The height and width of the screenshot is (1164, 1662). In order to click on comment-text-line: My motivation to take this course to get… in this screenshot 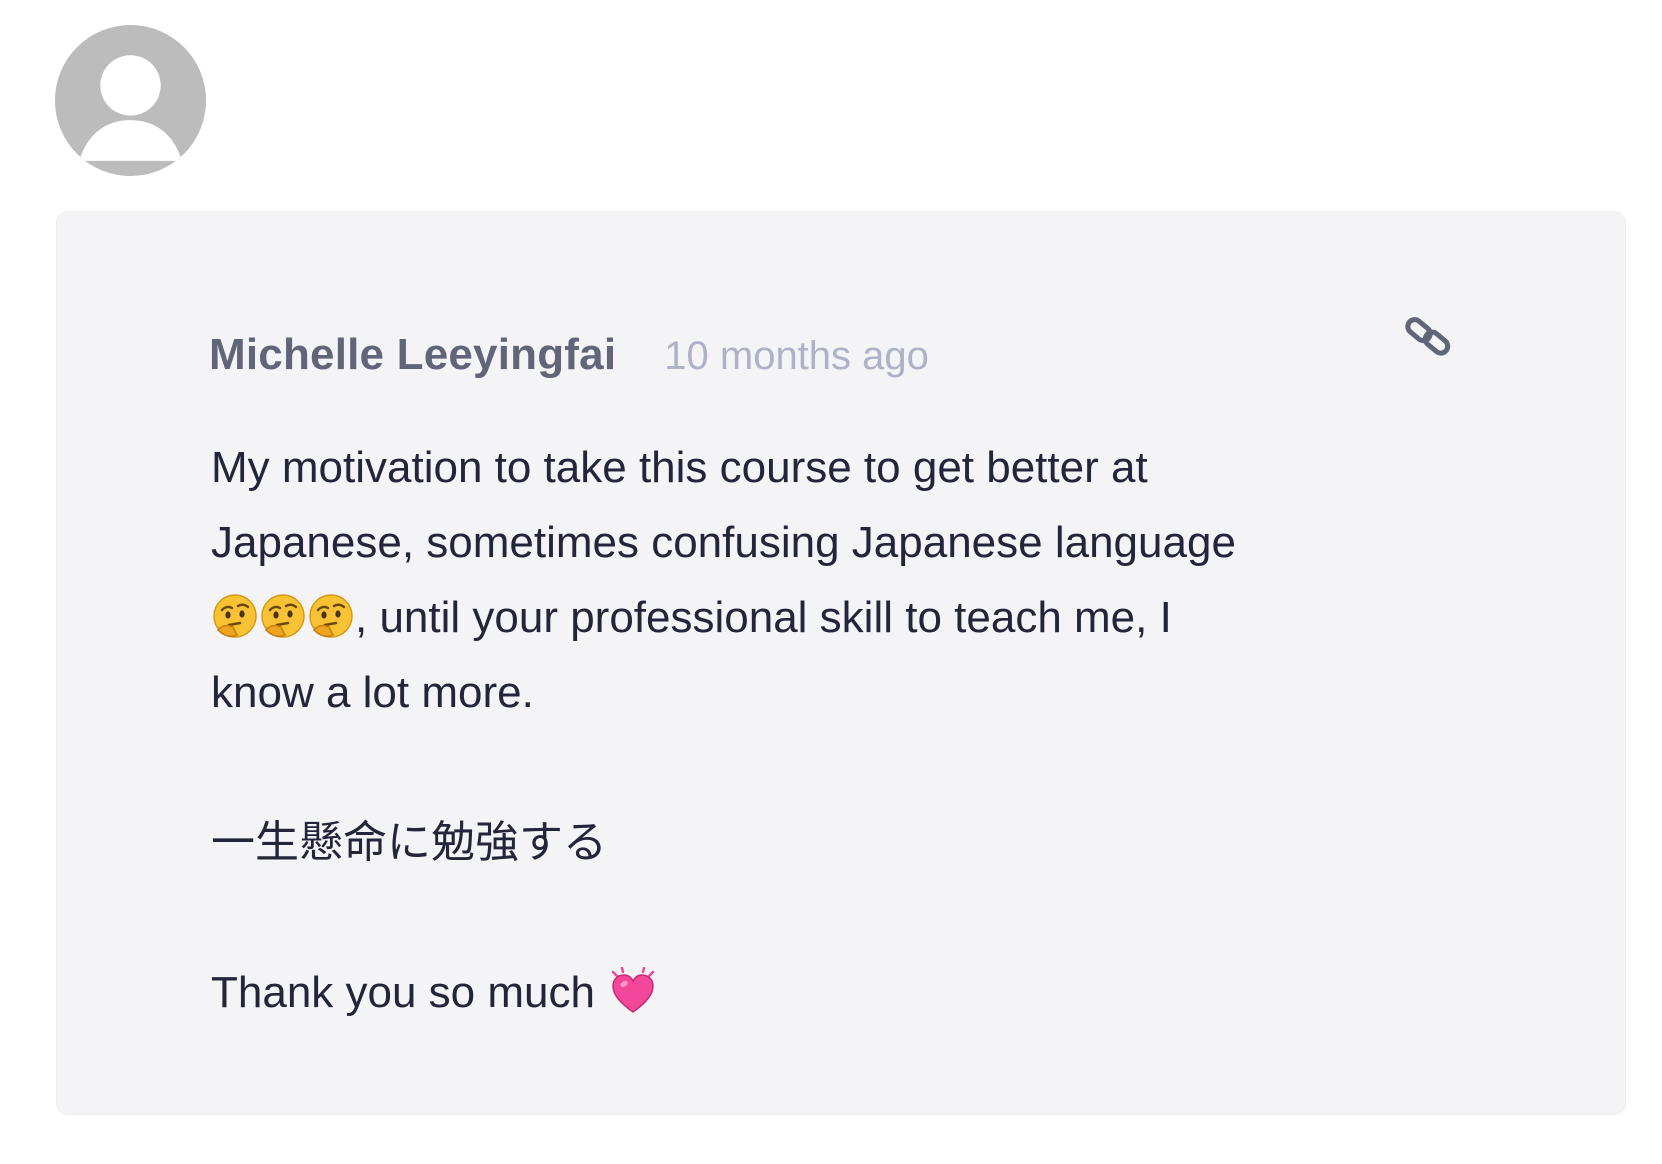, I will do `click(679, 467)`.